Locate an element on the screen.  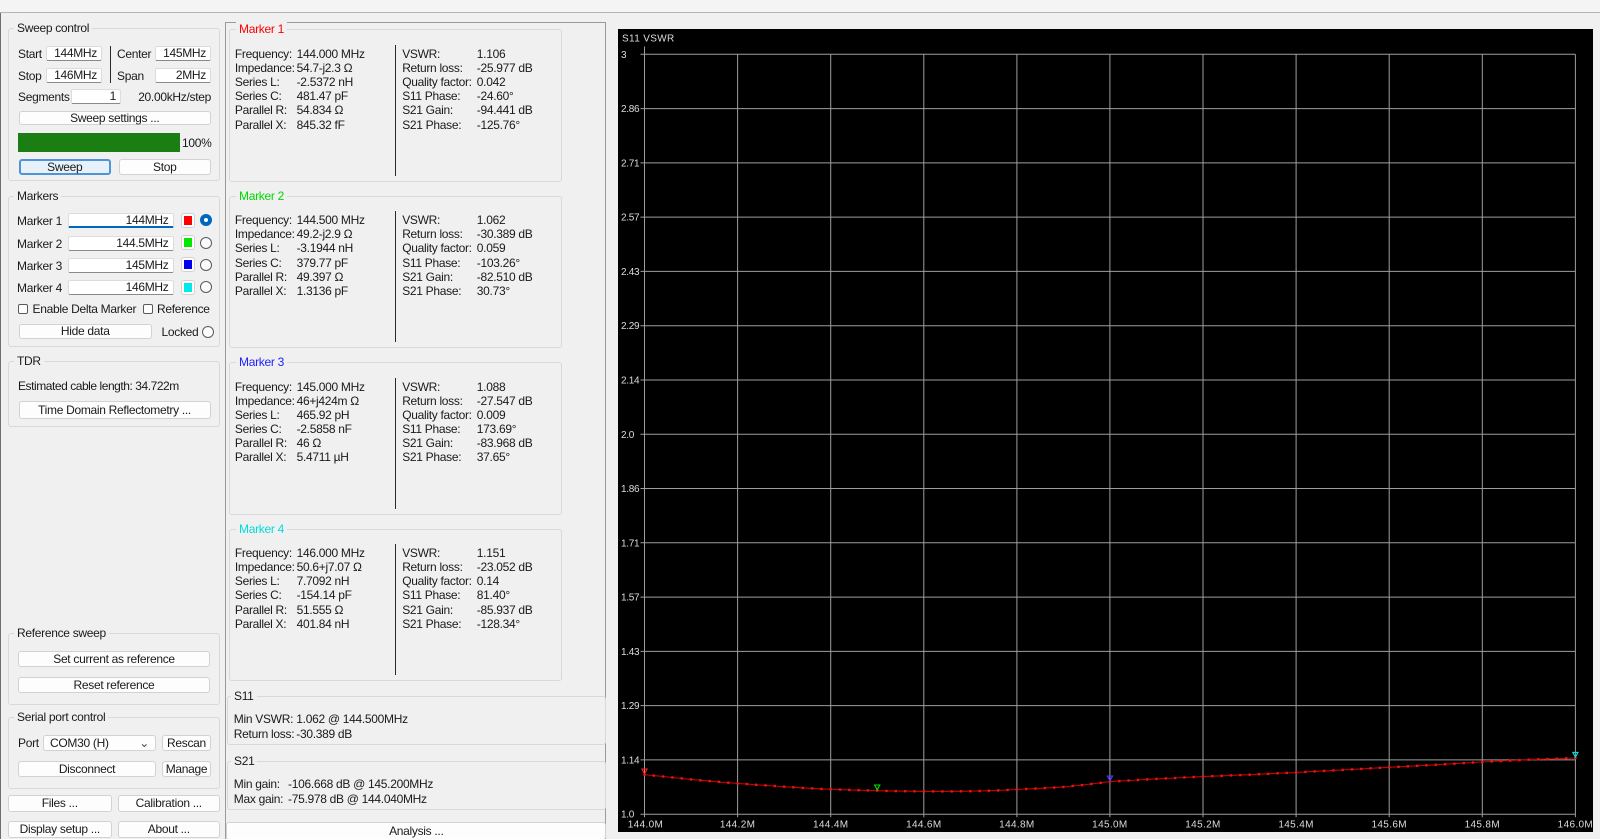
svg-text: 1.71 is located at coordinates (630, 543).